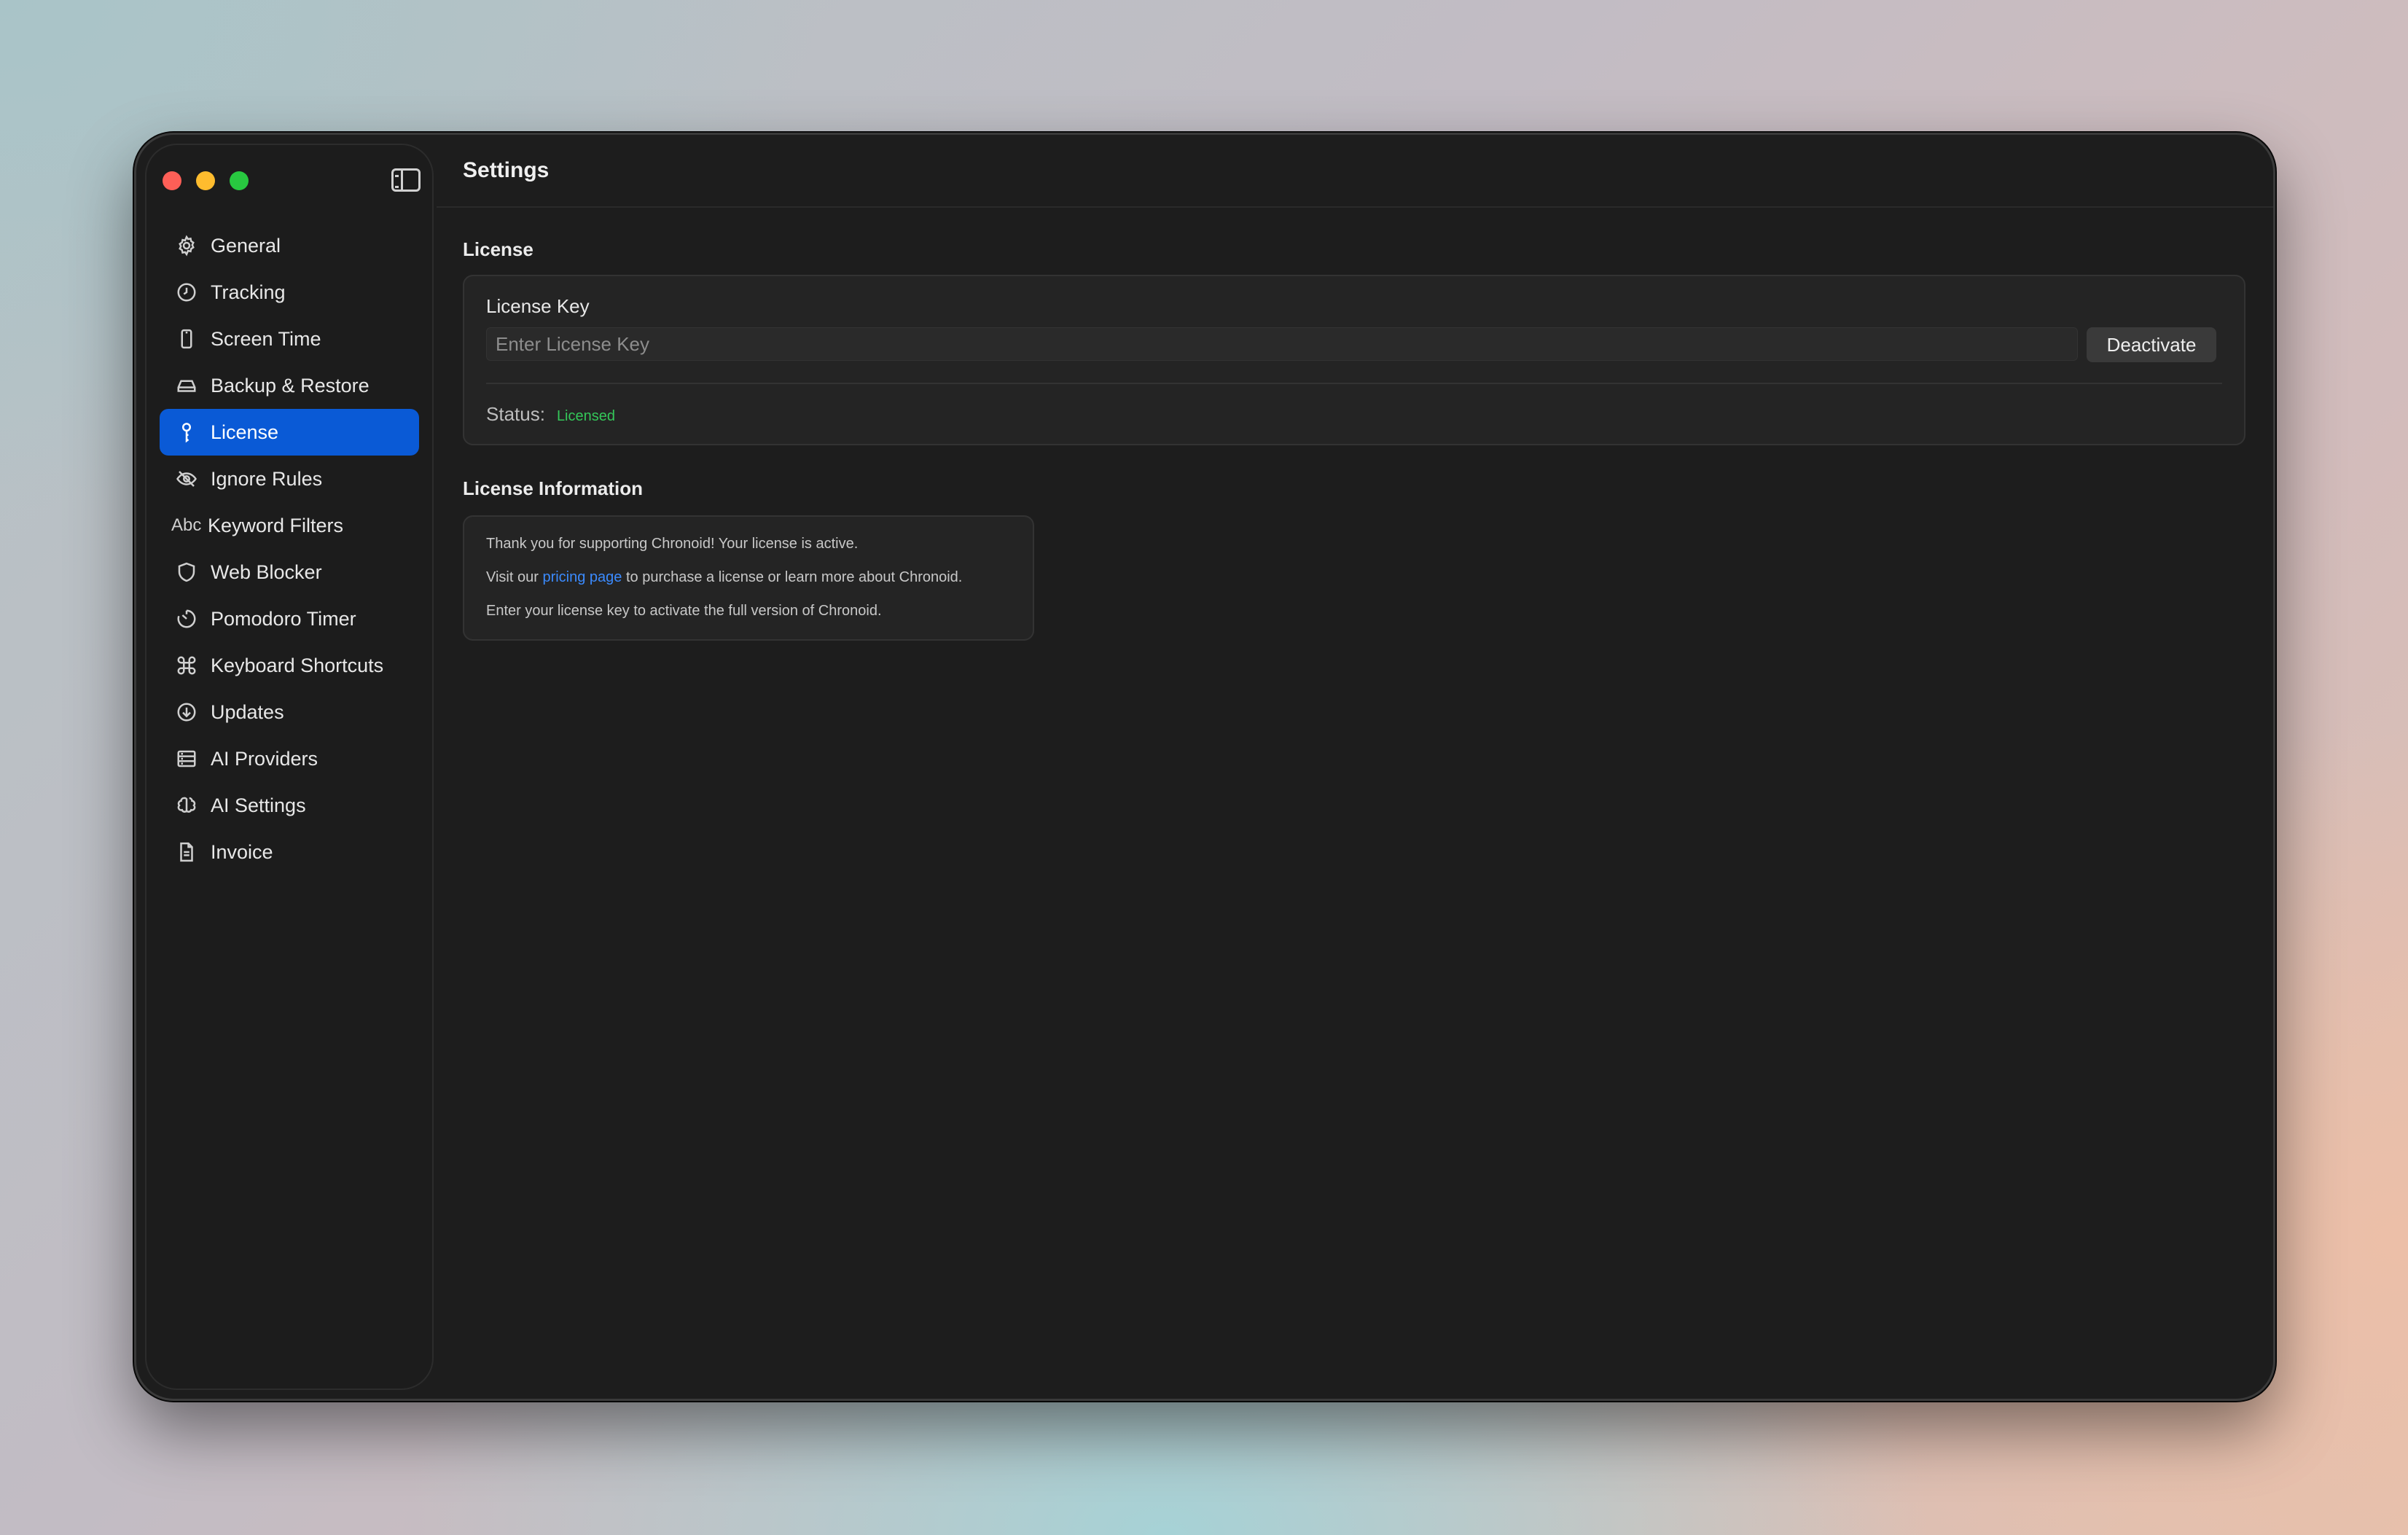  Describe the element at coordinates (186, 805) in the screenshot. I see `brain-icon` at that location.